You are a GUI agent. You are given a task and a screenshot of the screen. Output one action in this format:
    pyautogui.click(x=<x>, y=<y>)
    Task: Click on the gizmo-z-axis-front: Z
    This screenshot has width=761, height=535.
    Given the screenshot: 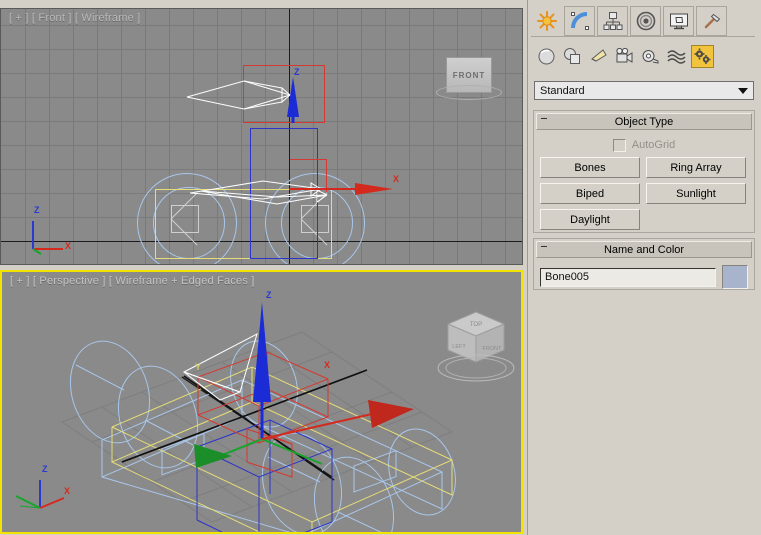 What is the action you would take?
    pyautogui.click(x=293, y=96)
    